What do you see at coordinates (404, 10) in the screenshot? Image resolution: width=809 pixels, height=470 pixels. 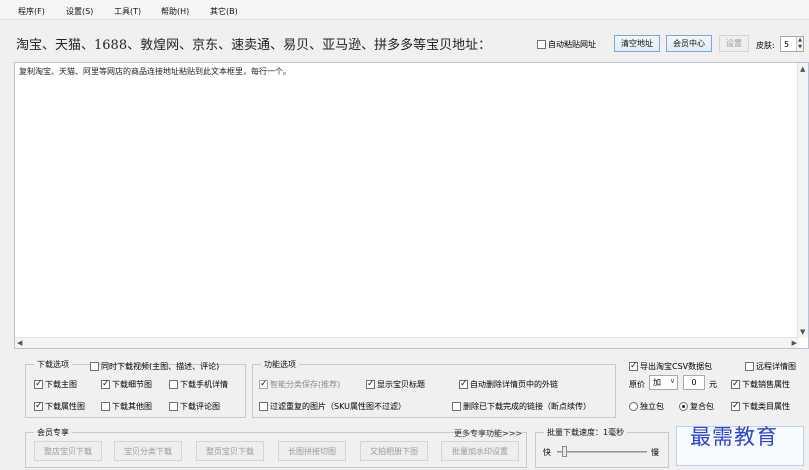 I see `menu-bar: 程序(F) 设置(S) 工具(T) 帮助(H) 其它(B)` at bounding box center [404, 10].